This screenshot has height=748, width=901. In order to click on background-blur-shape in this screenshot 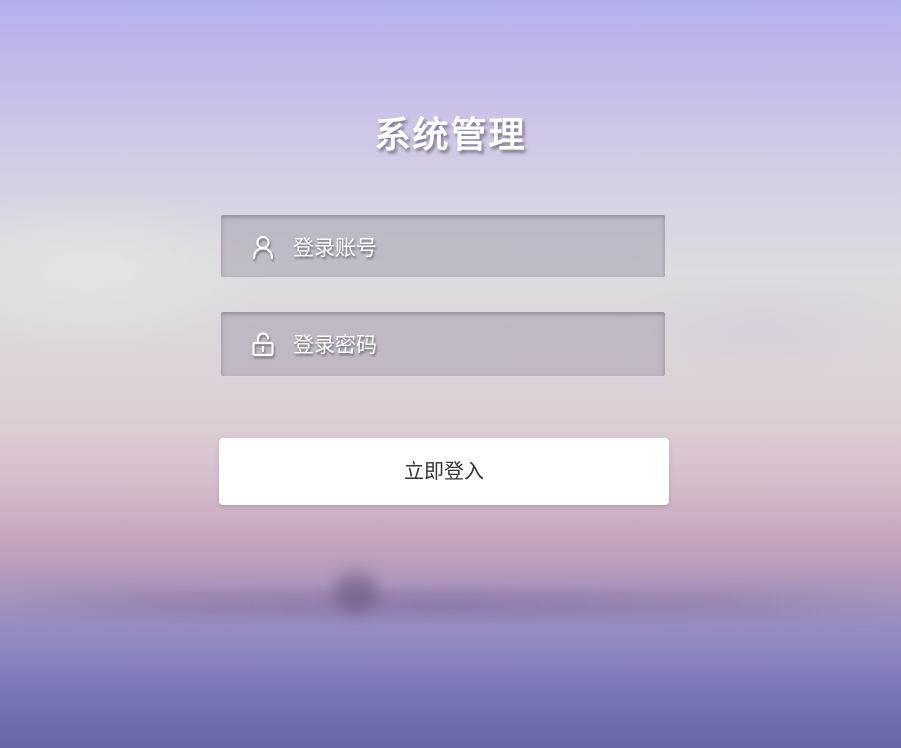, I will do `click(356, 592)`.